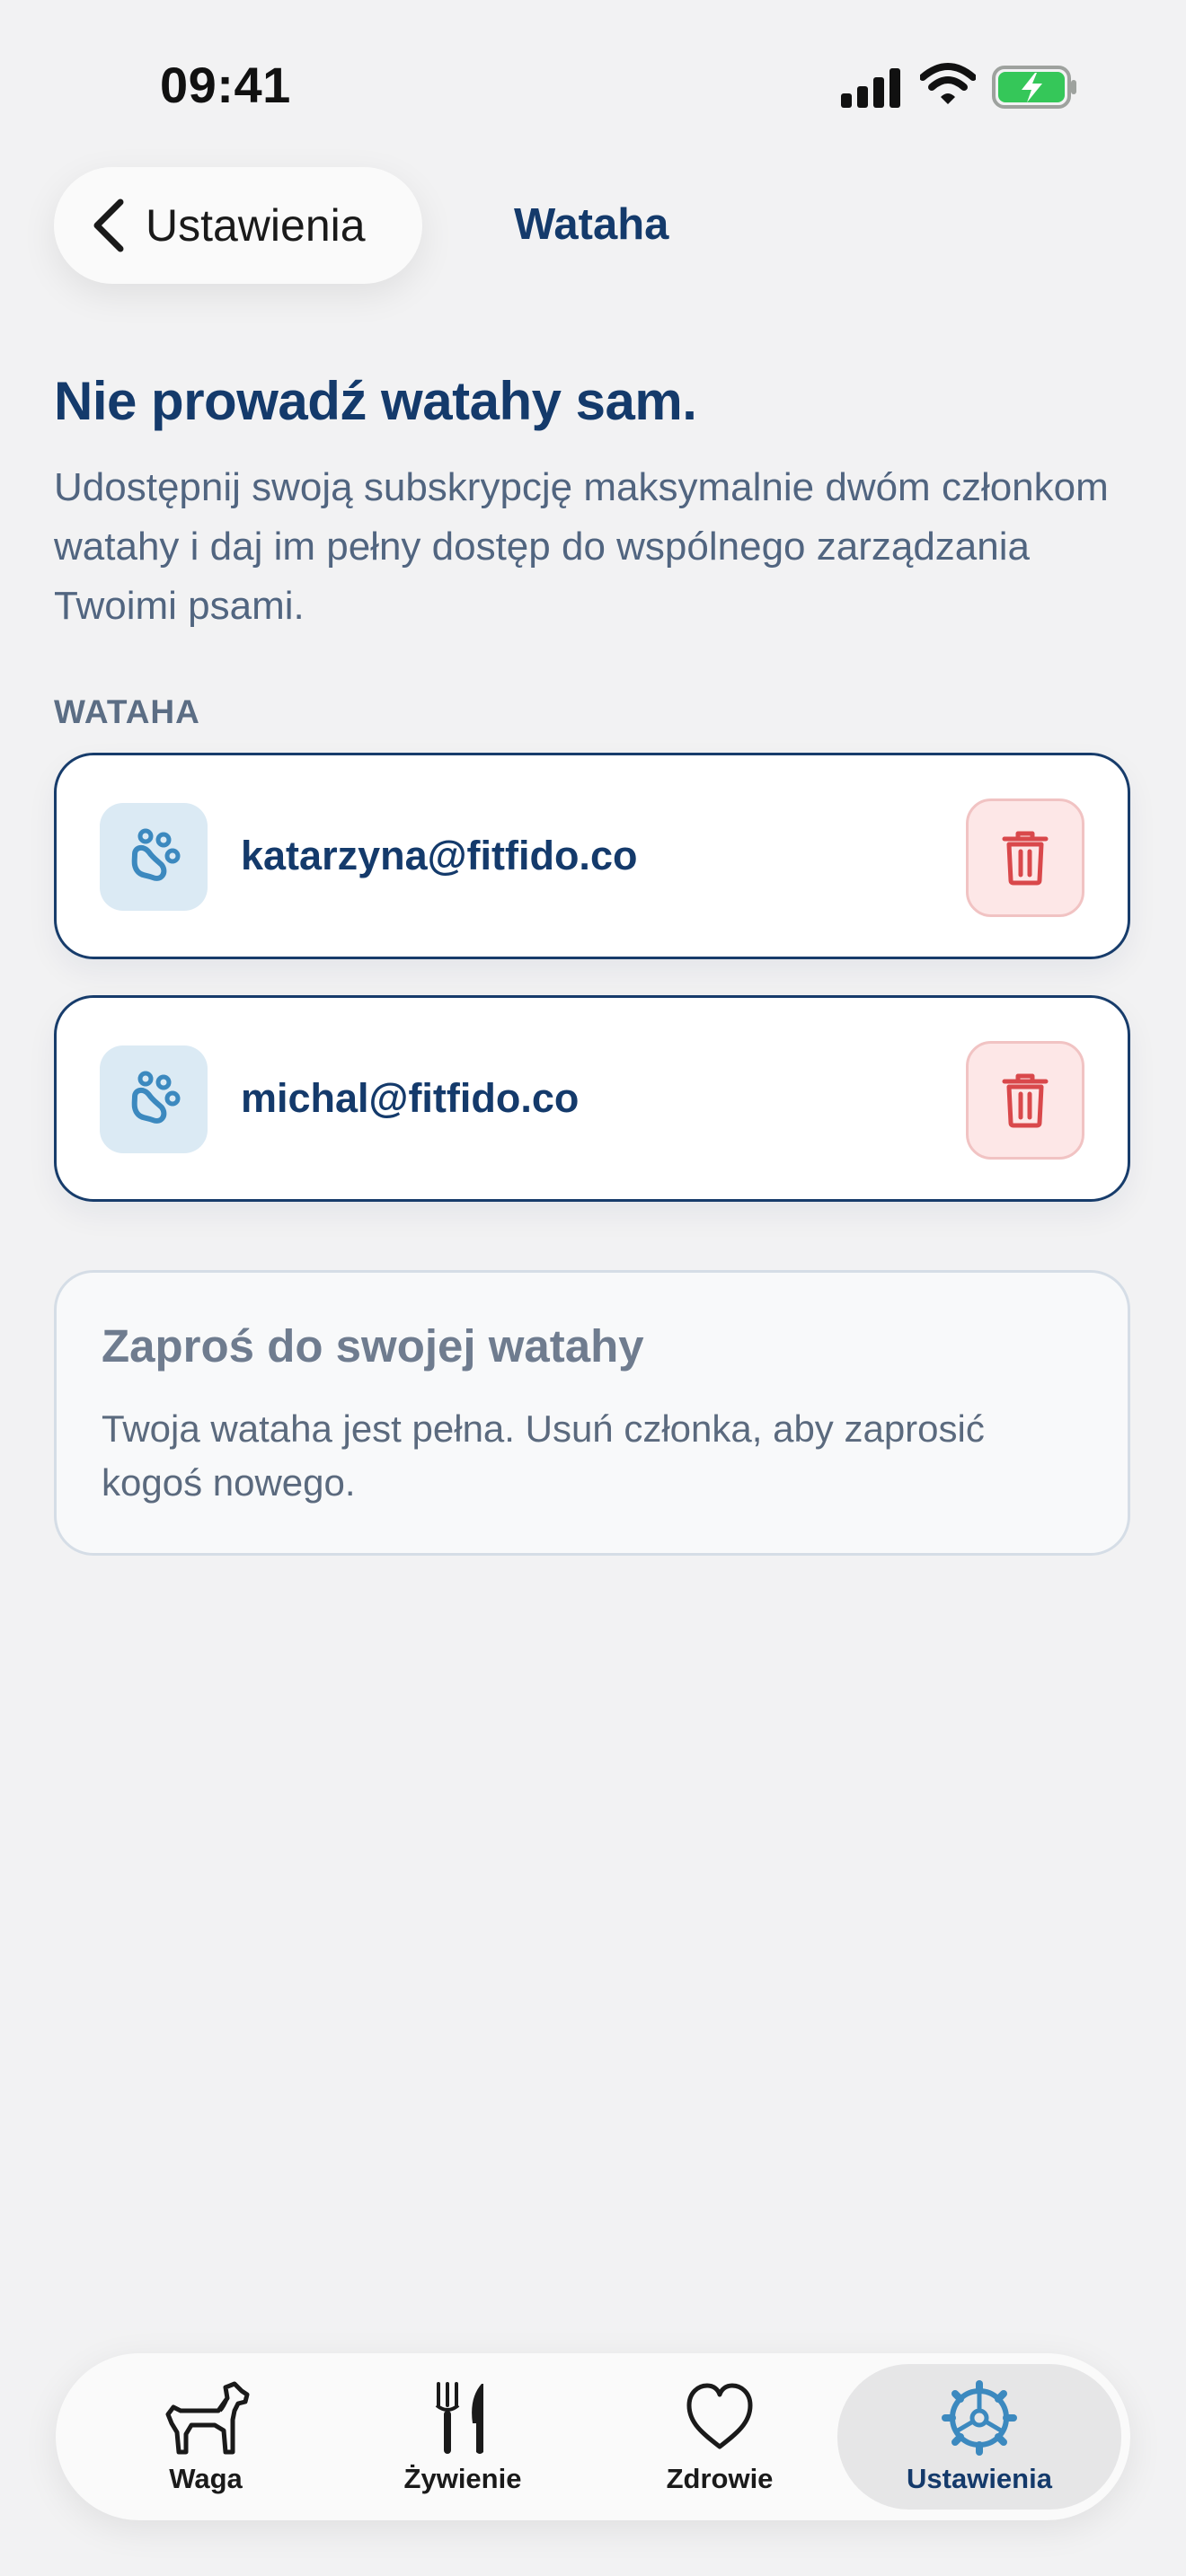  Describe the element at coordinates (410, 1098) in the screenshot. I see `member-email: michal@fitfido.co` at that location.